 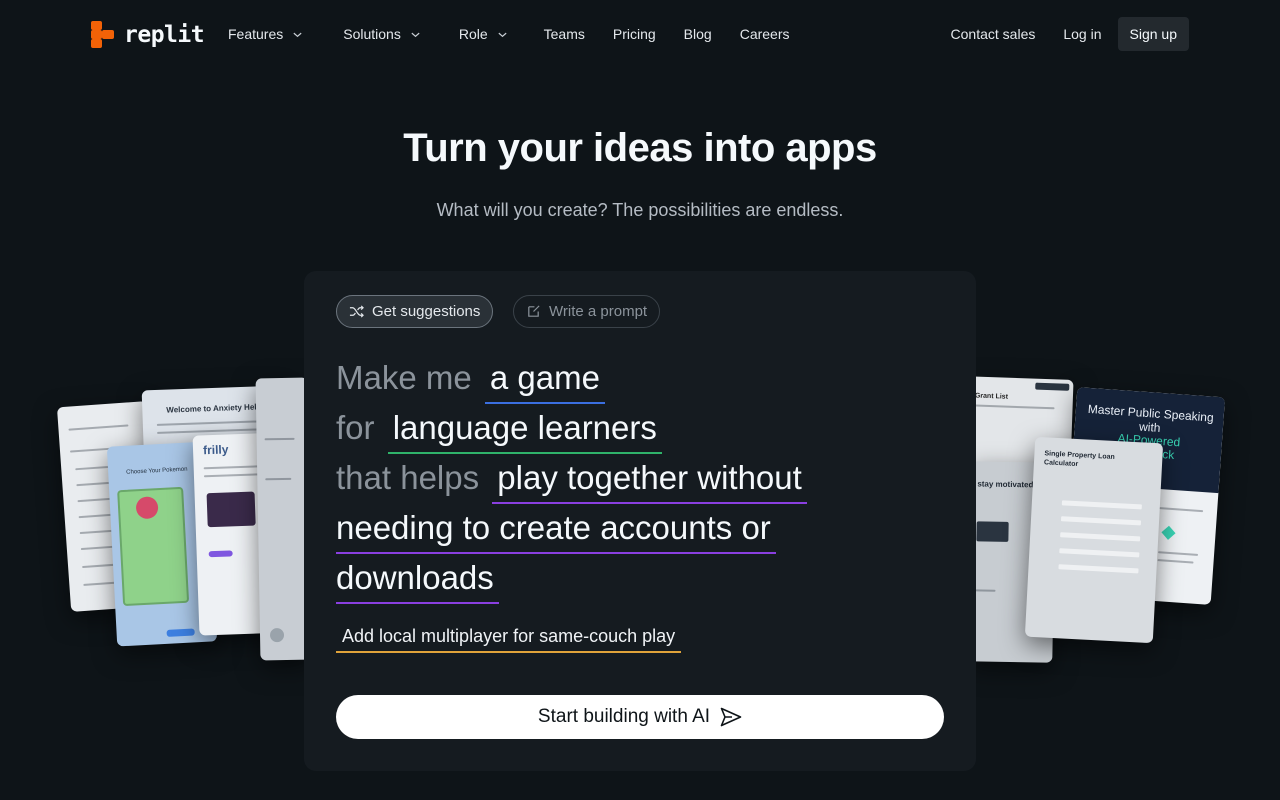 I want to click on write-prompt-chip: Write a prompt, so click(x=587, y=311).